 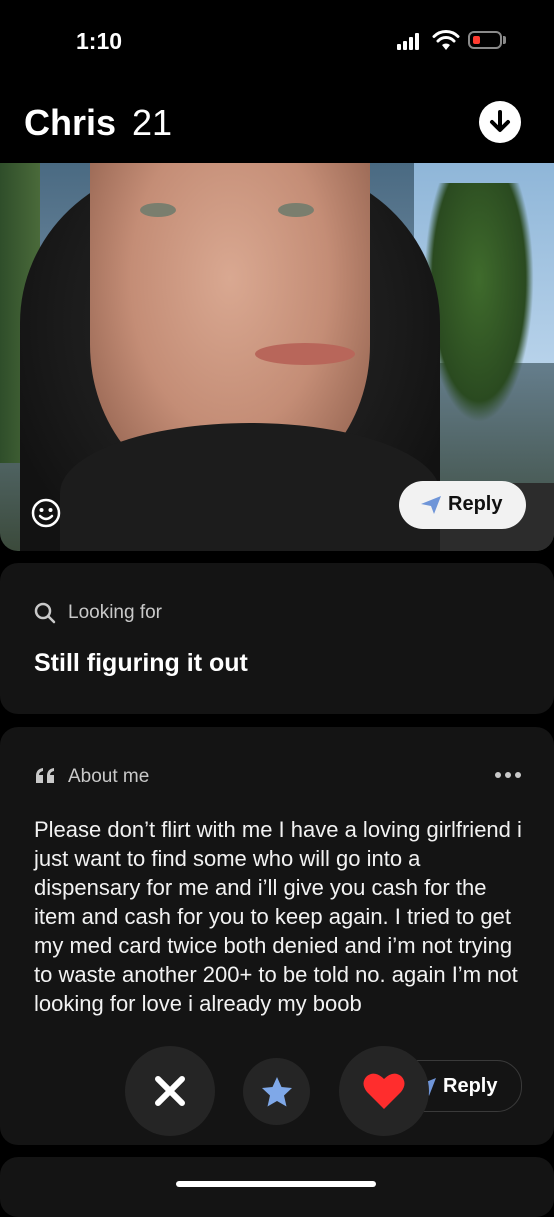 What do you see at coordinates (470, 1086) in the screenshot?
I see `about-reply-label: Reply` at bounding box center [470, 1086].